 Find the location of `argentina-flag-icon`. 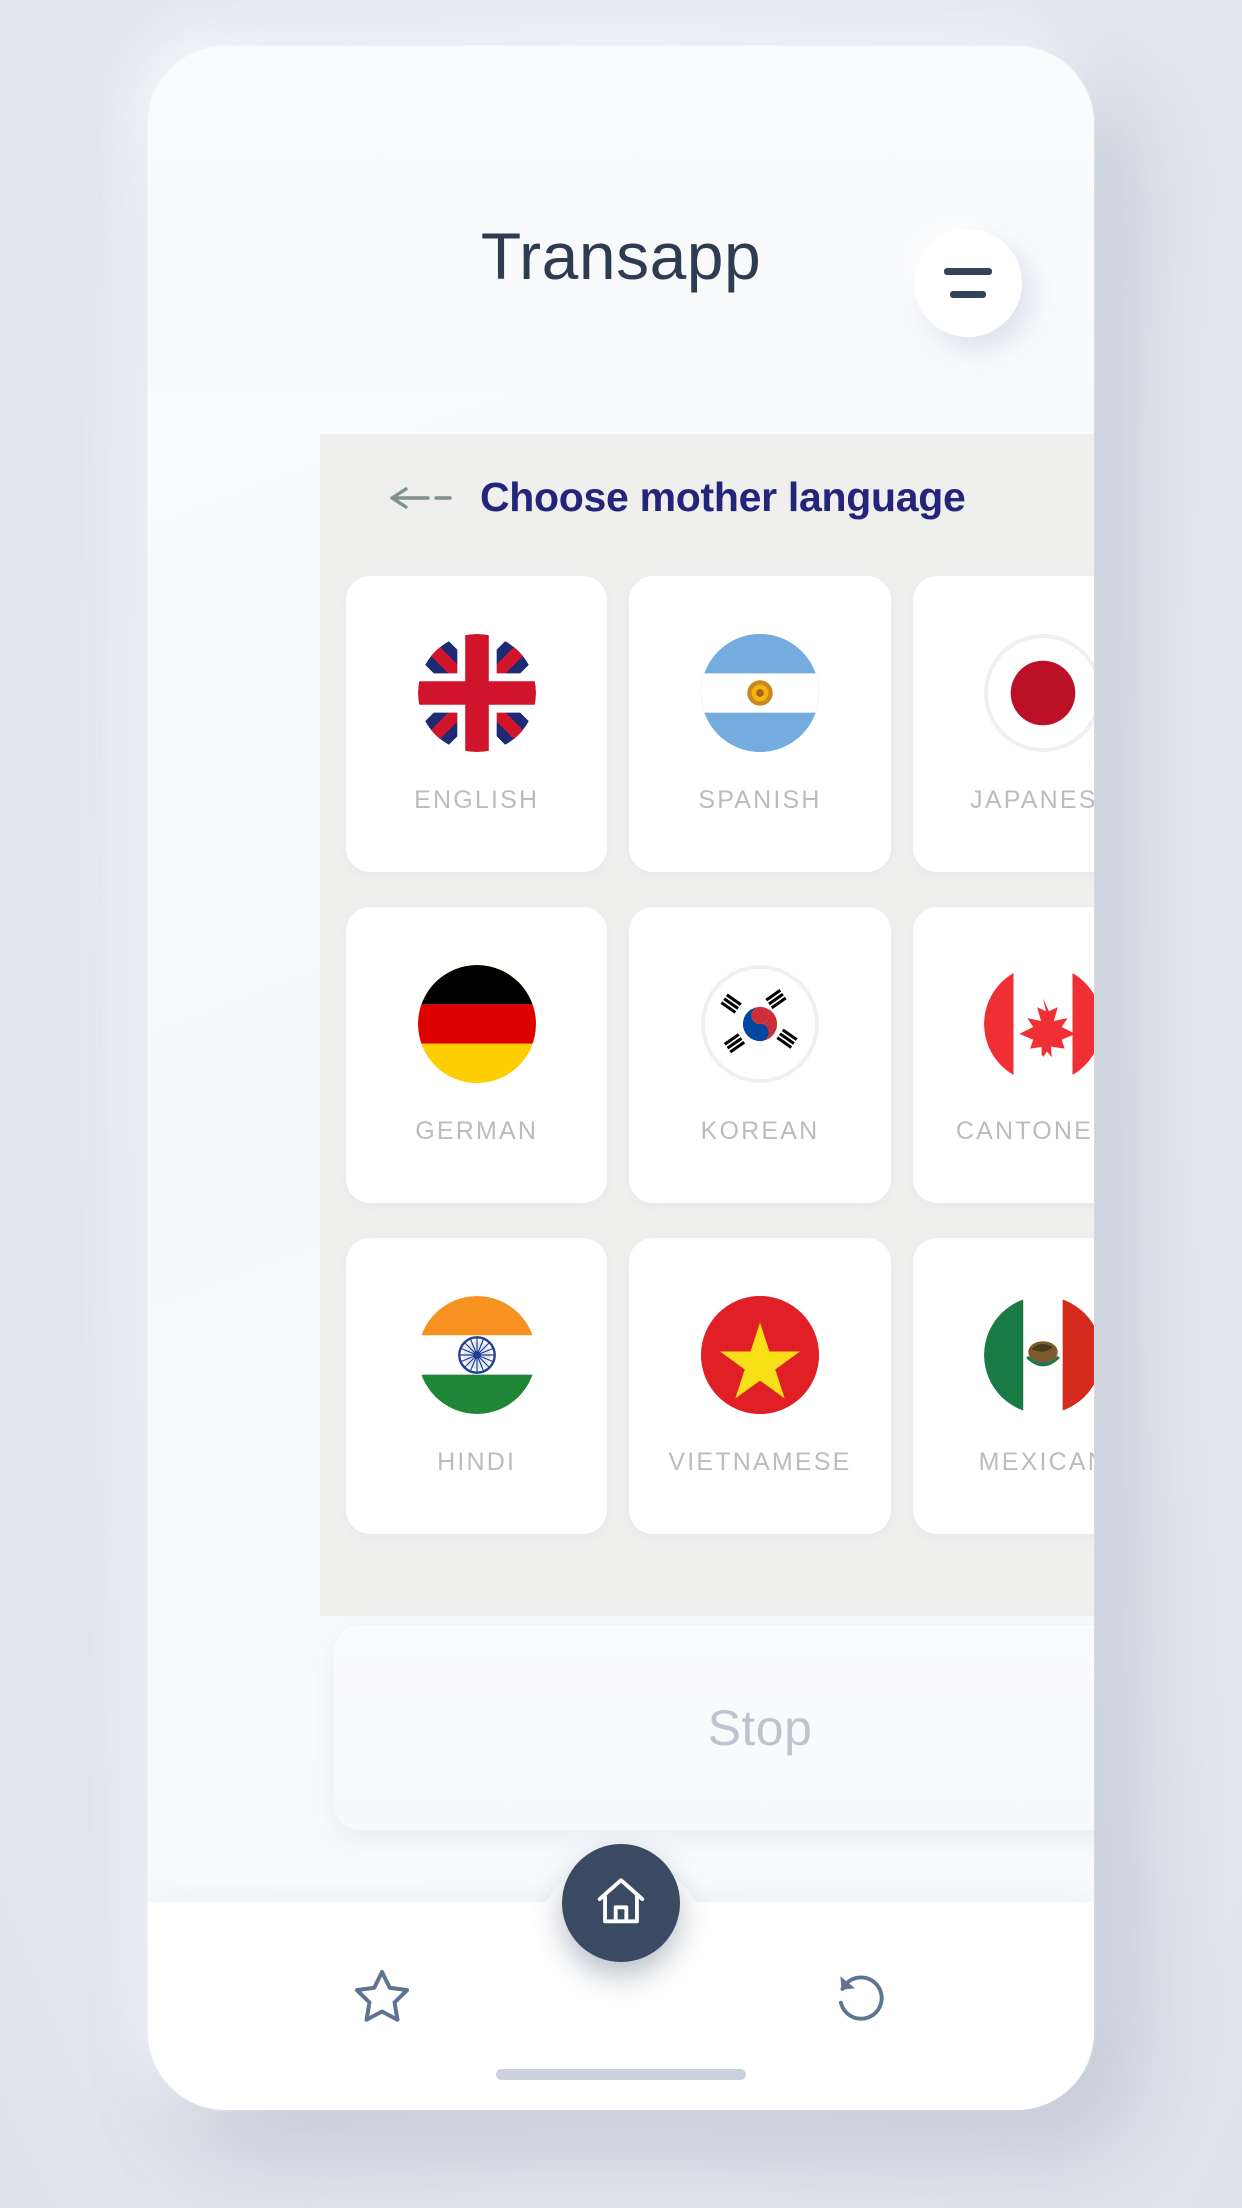

argentina-flag-icon is located at coordinates (759, 692).